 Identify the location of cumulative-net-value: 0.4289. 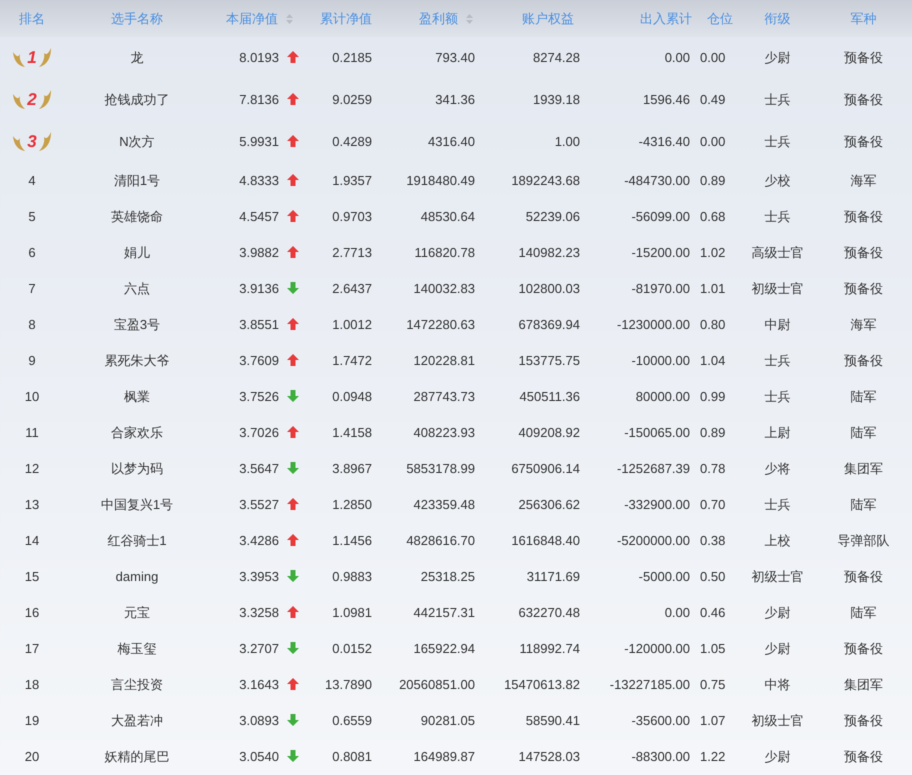
(352, 142).